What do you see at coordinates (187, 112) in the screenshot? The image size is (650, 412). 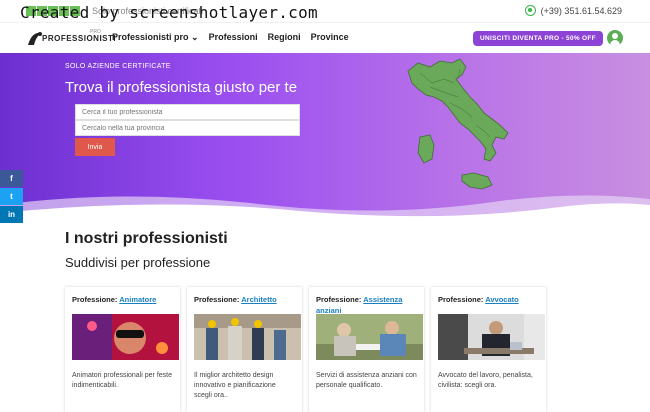 I see `professional-search-input` at bounding box center [187, 112].